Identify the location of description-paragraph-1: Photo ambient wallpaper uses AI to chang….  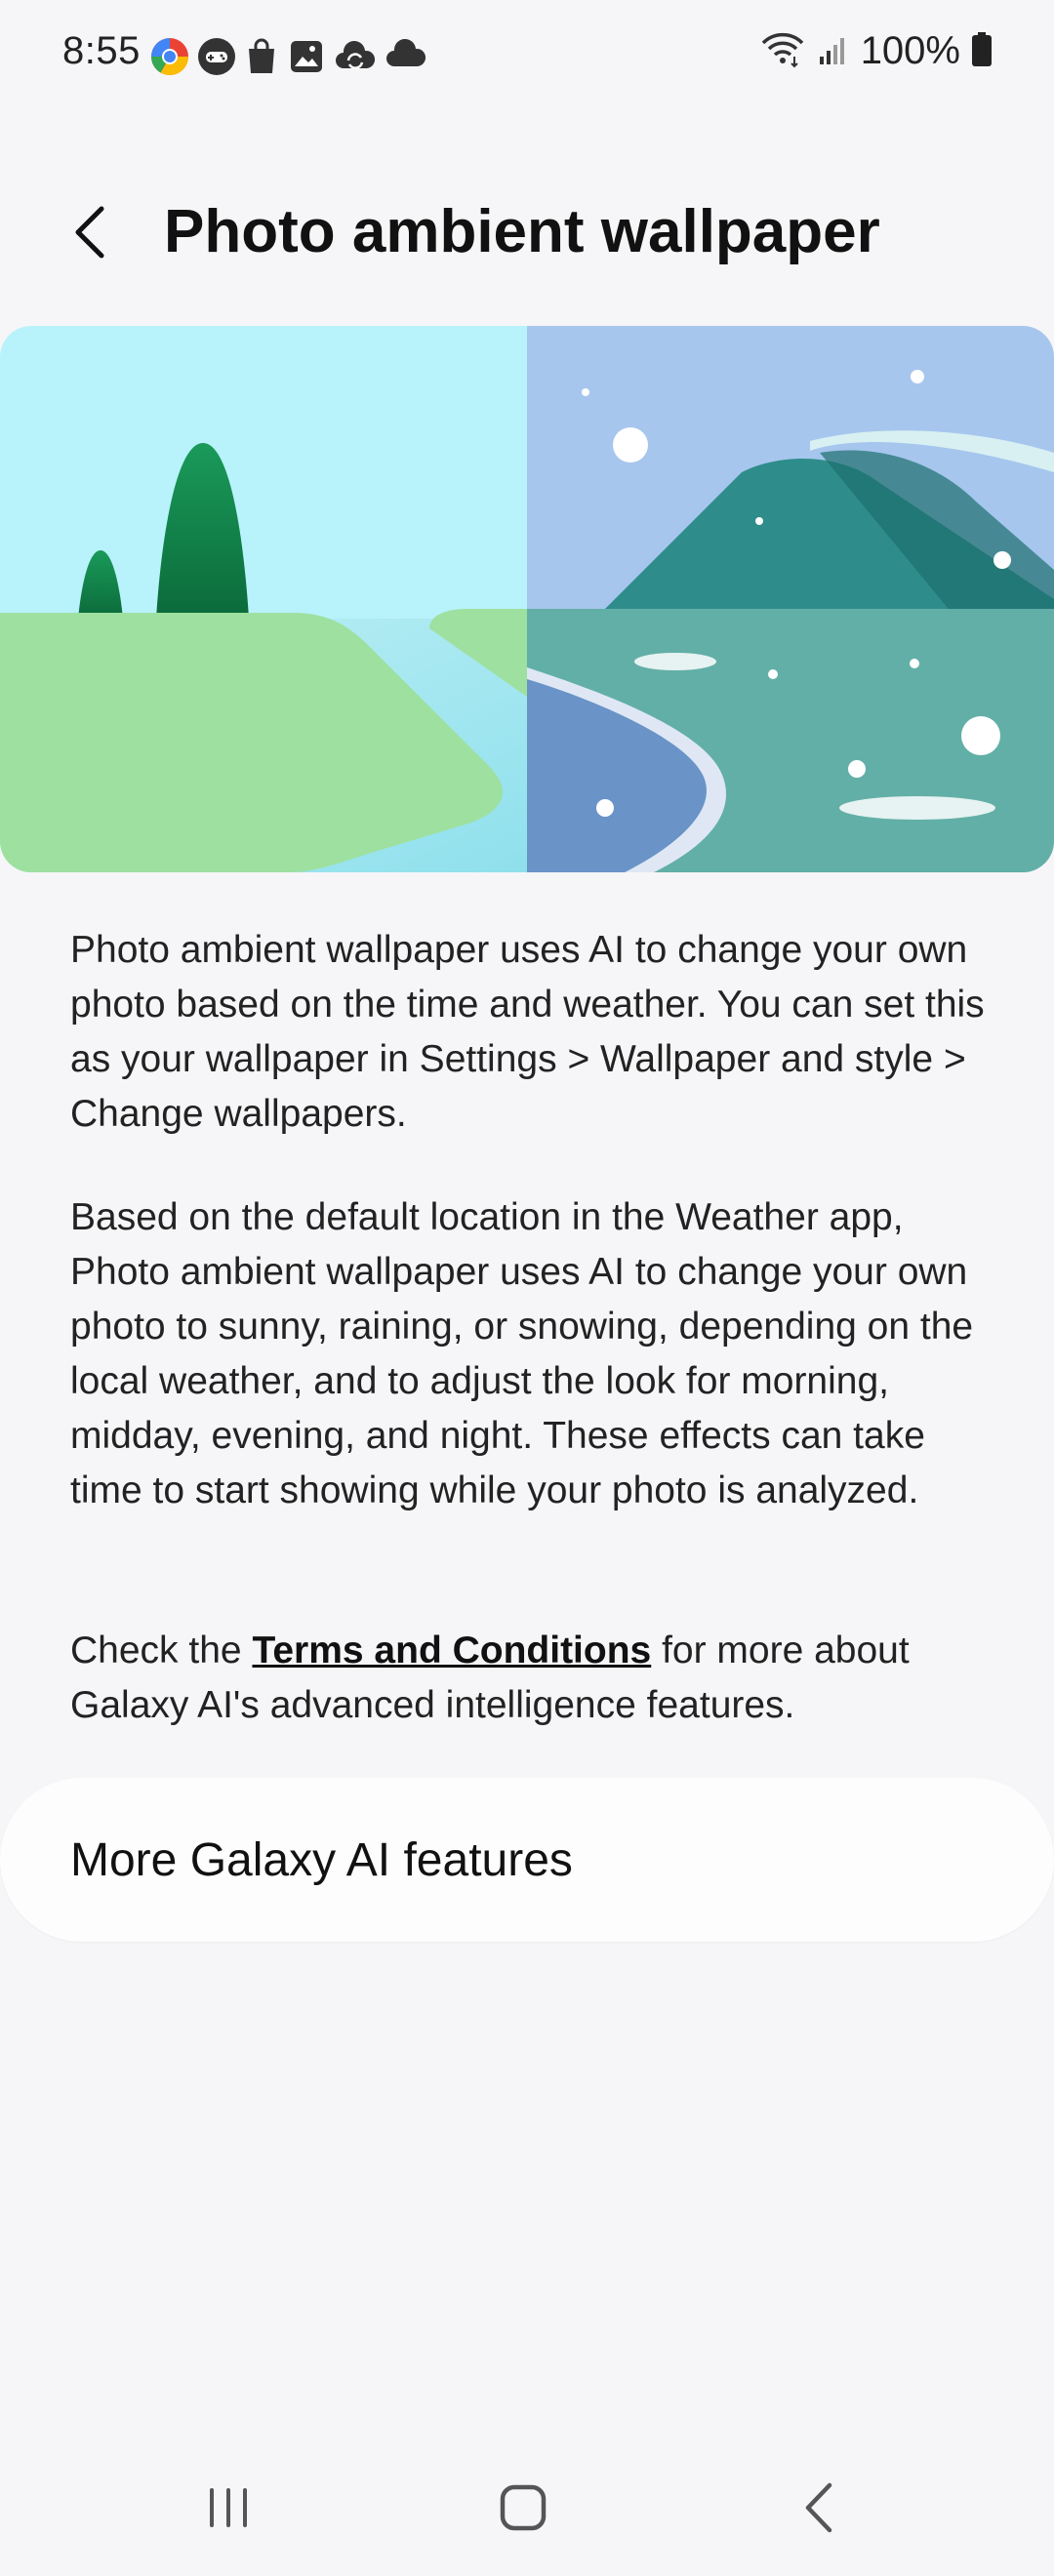
(527, 1032).